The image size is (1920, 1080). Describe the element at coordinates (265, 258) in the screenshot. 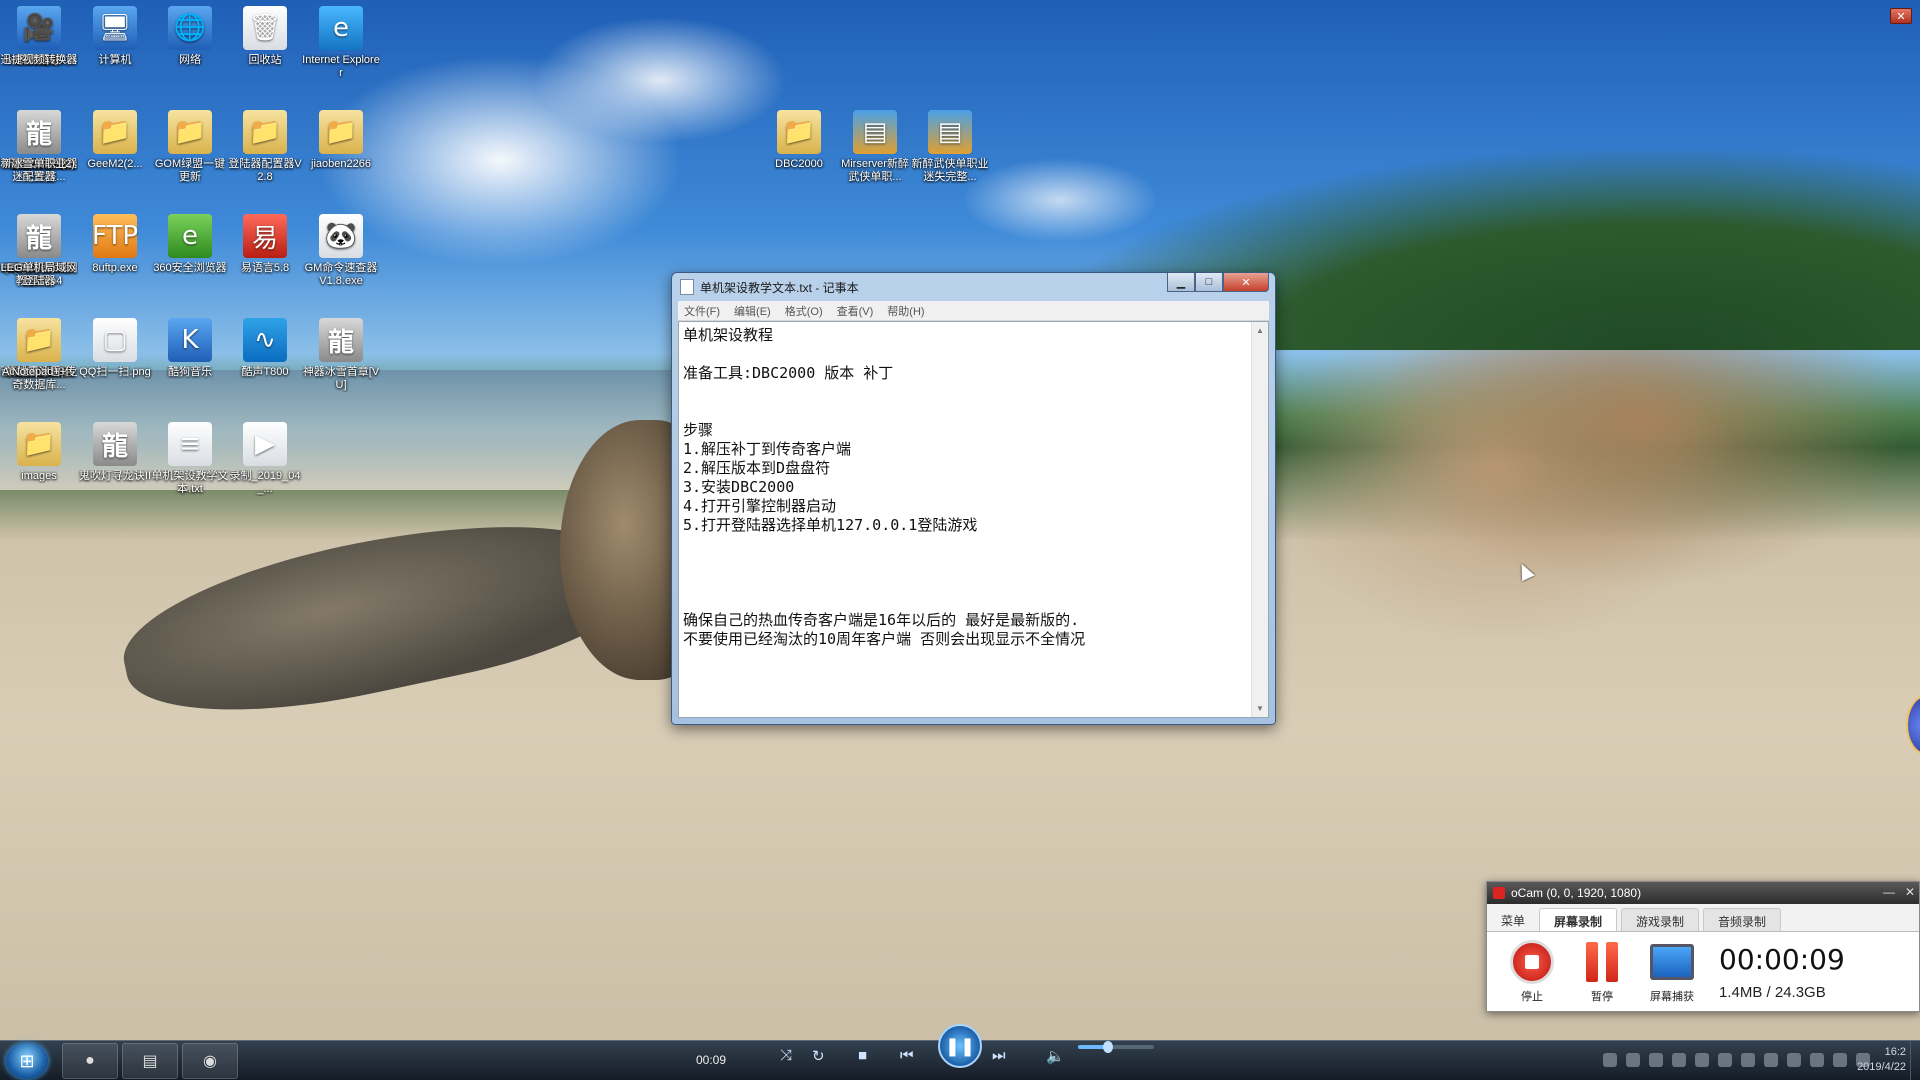

I see `desktop-icon: 易易语言5.8` at that location.